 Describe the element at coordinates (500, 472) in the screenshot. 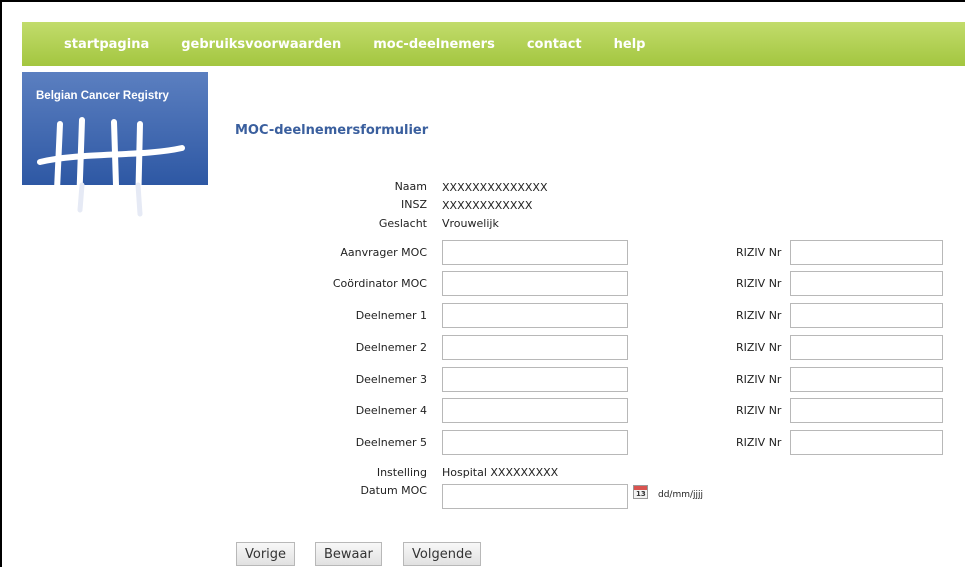

I see `instelling-value: Hospital XXXXXXXXX` at that location.